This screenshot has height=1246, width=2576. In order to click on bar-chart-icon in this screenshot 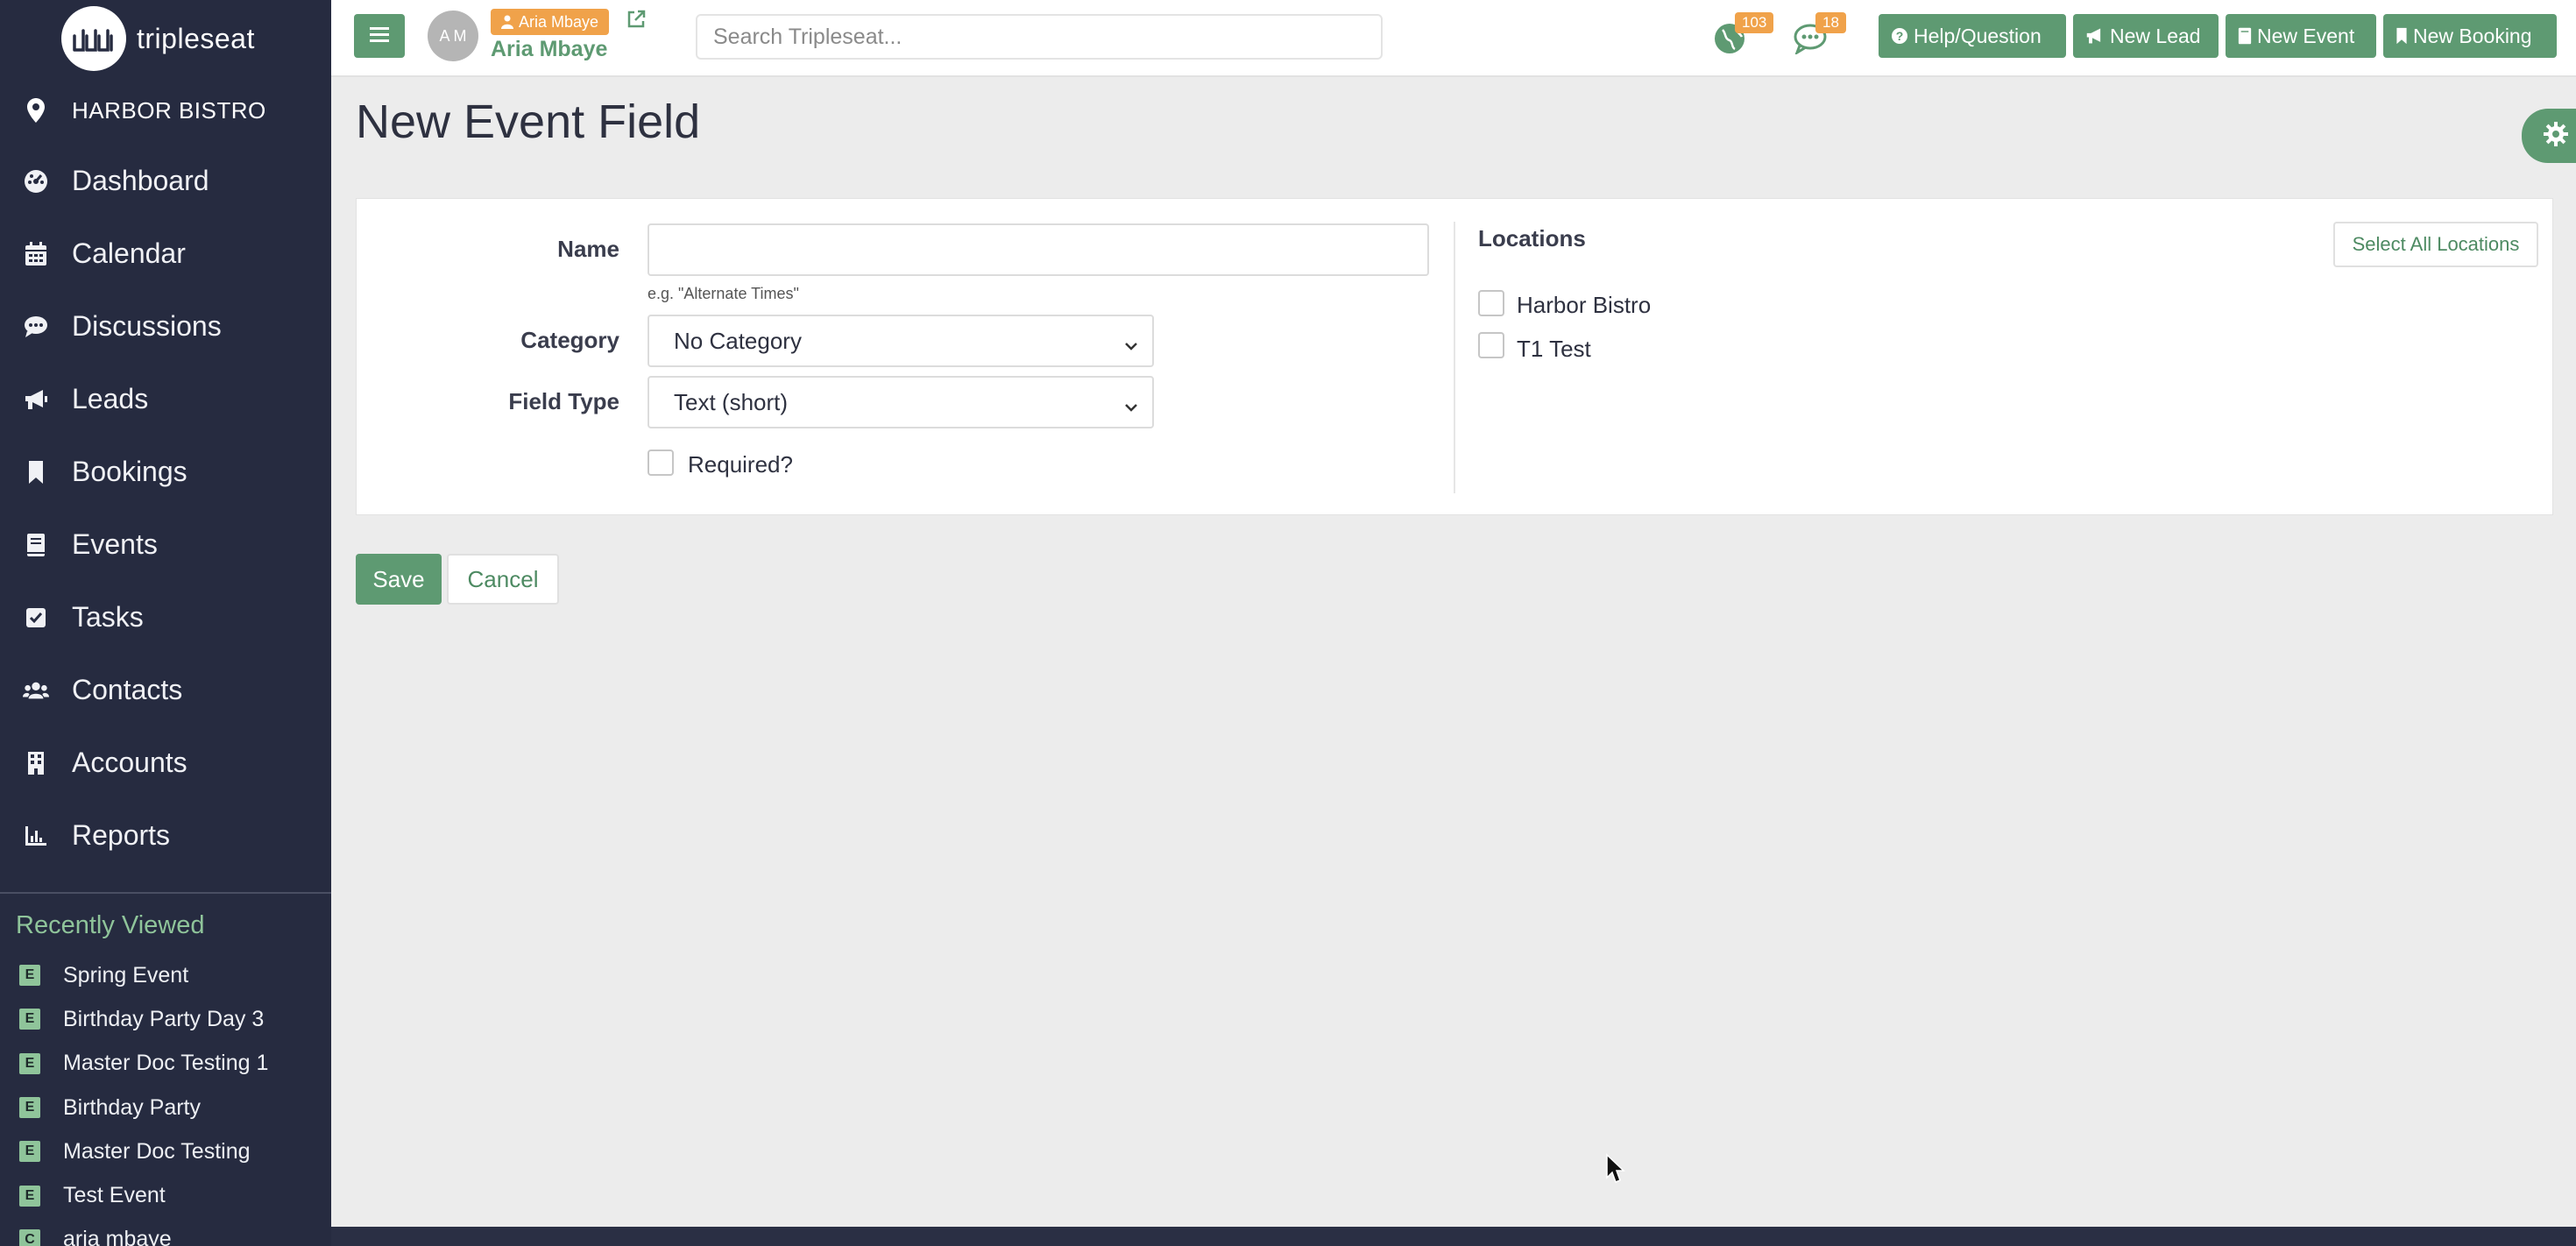, I will do `click(36, 836)`.